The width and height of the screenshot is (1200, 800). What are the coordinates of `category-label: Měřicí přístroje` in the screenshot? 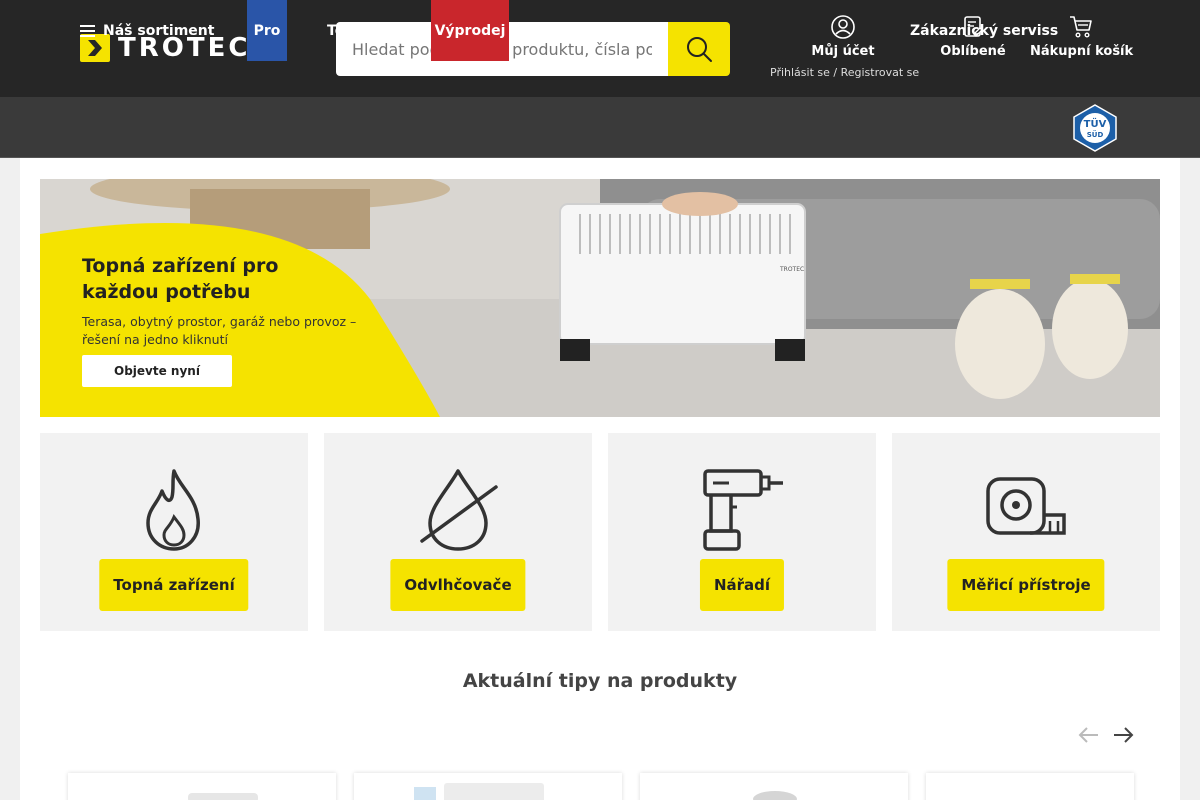 It's located at (1026, 585).